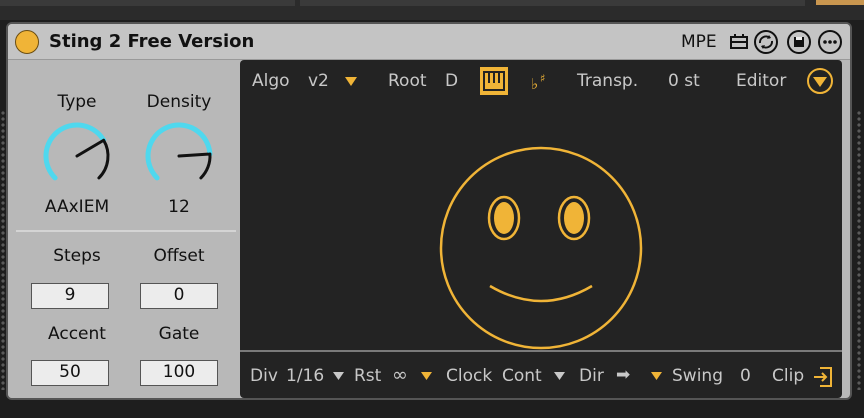 The width and height of the screenshot is (864, 418). What do you see at coordinates (823, 377) in the screenshot?
I see `clip-export-icon` at bounding box center [823, 377].